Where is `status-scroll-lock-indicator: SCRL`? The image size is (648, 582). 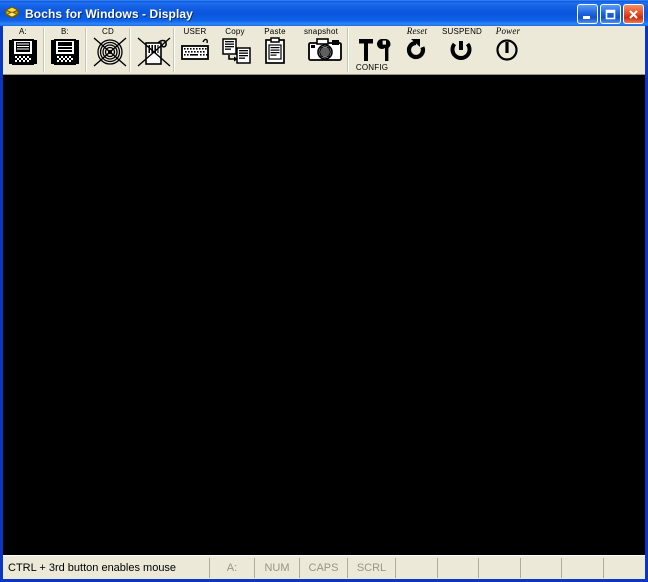 status-scroll-lock-indicator: SCRL is located at coordinates (371, 568).